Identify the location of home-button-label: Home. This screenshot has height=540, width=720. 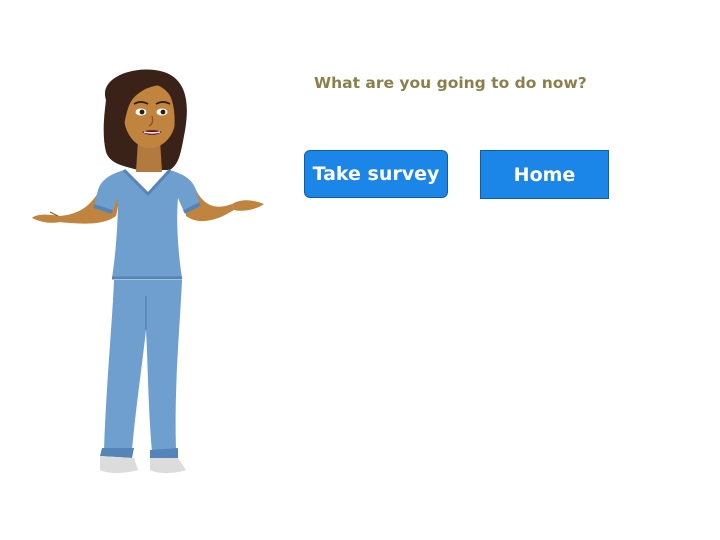
(544, 174).